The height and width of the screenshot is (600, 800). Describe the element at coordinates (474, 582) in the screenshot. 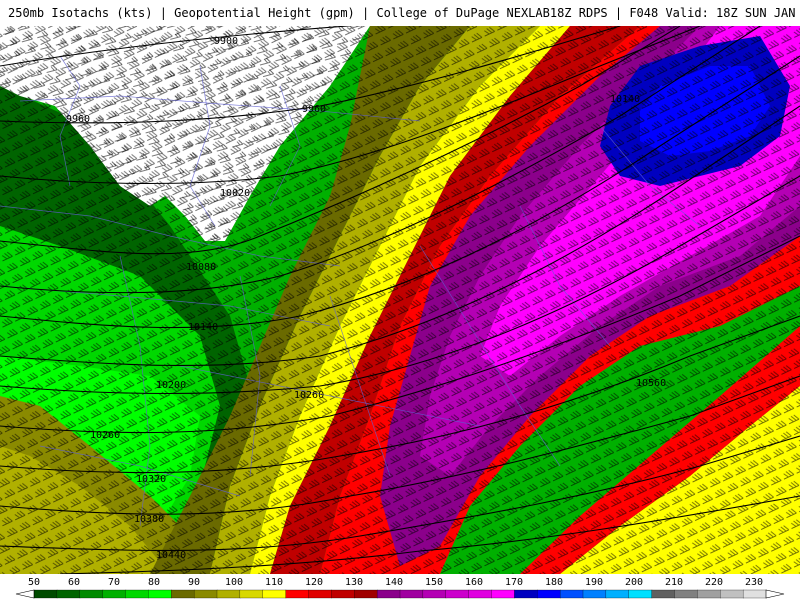

I see `legend-tick: 160` at that location.